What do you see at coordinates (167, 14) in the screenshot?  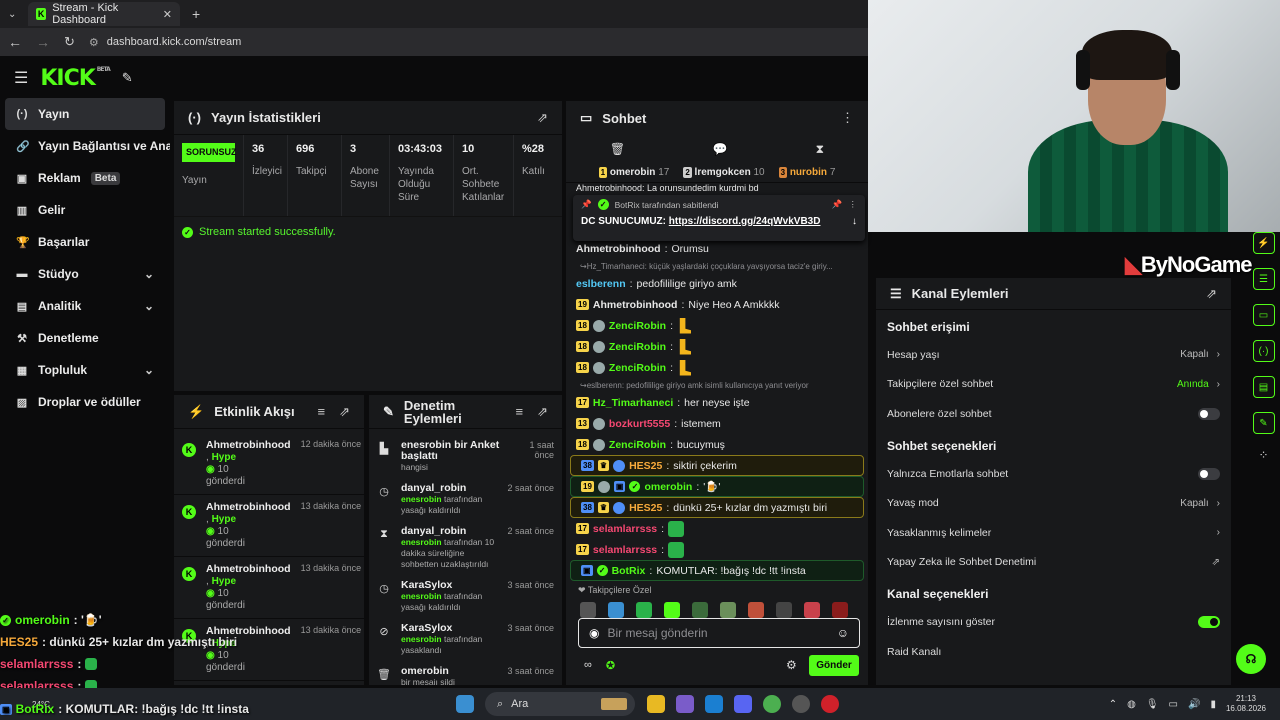 I see `close-tab-icon: ✕` at bounding box center [167, 14].